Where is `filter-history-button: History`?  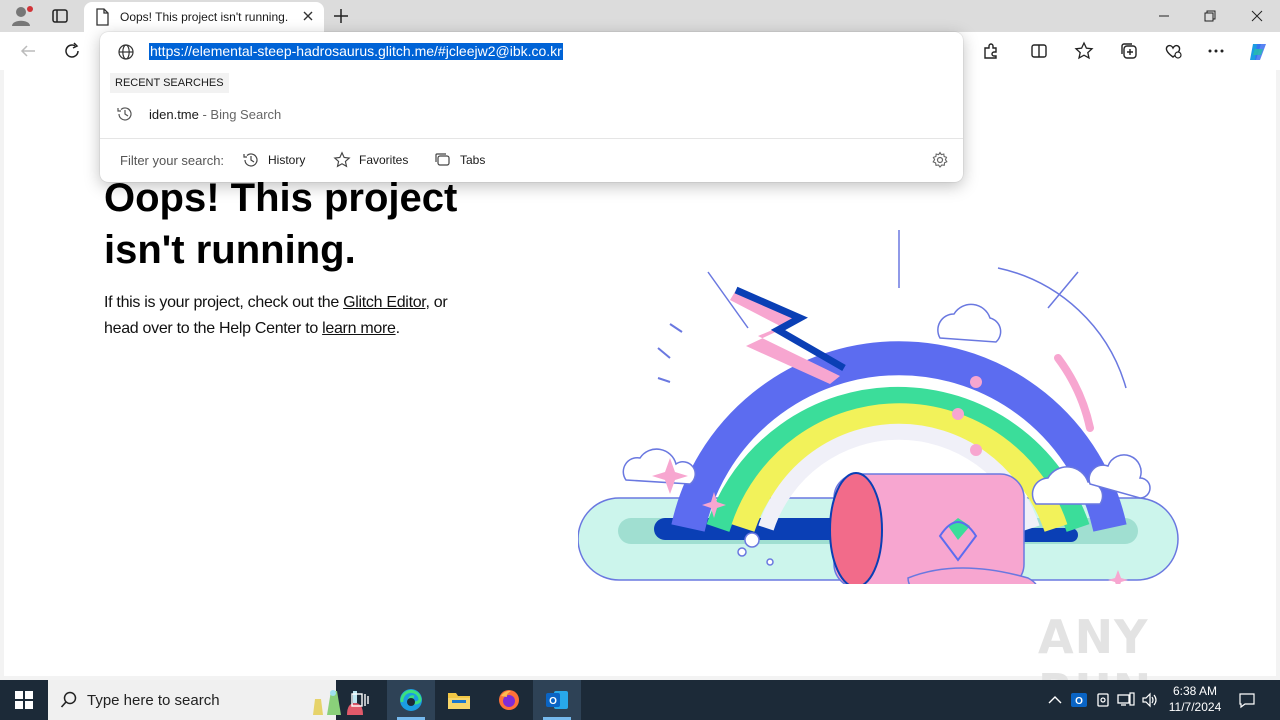 filter-history-button: History is located at coordinates (273, 160).